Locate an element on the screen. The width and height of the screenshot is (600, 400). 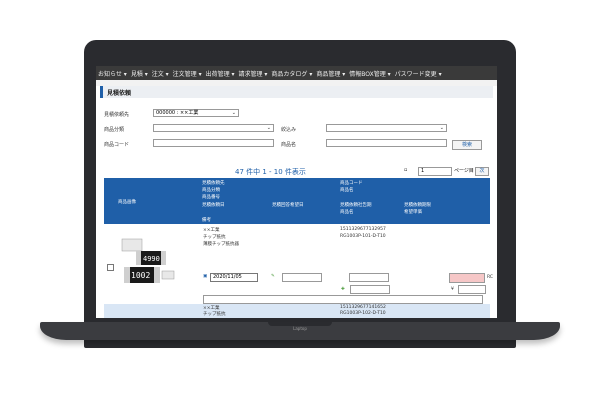
nav-order: 注文 ▾ is located at coordinates (160, 73).